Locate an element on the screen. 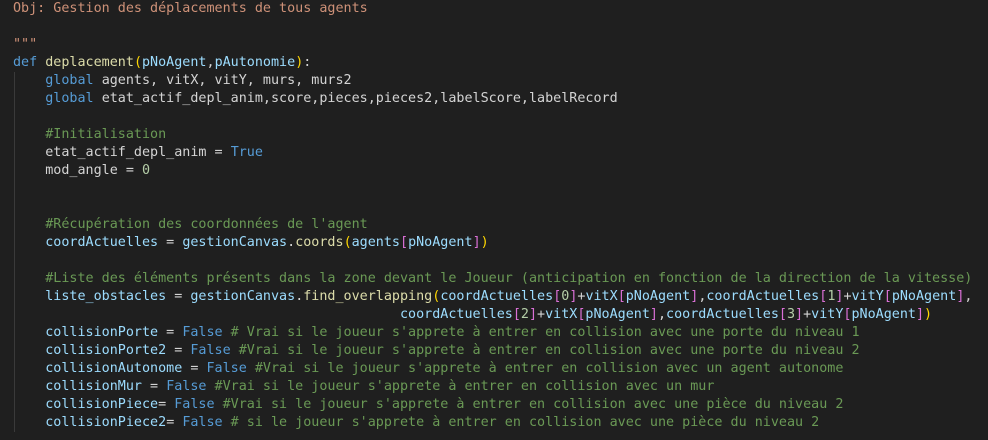 The height and width of the screenshot is (440, 988). code-line: """ is located at coordinates (492, 45).